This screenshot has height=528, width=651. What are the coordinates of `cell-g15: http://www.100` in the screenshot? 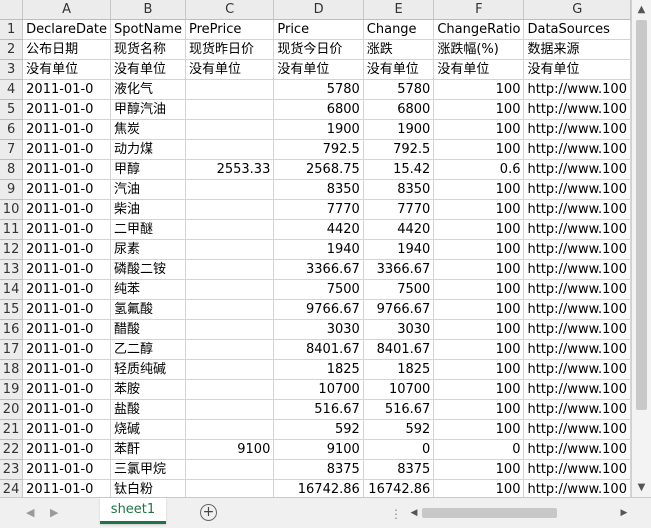 It's located at (577, 309).